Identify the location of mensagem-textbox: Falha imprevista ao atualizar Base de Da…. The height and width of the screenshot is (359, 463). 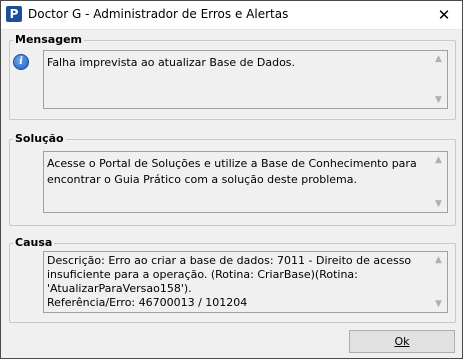
(245, 79).